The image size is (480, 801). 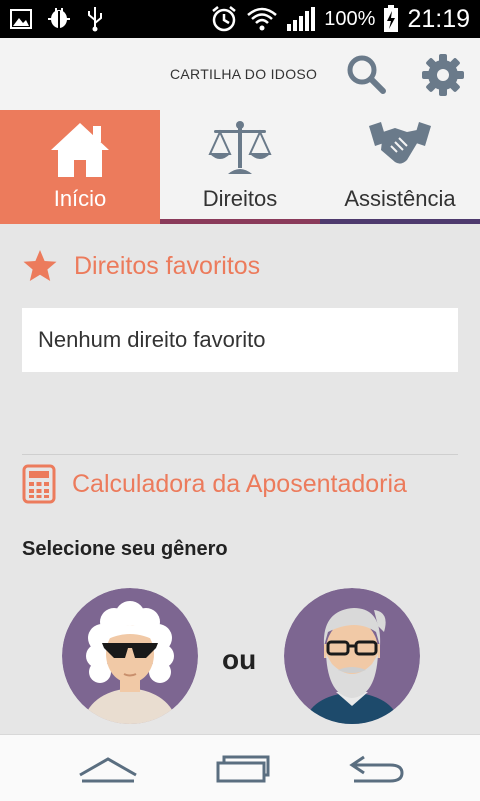 I want to click on favorites-header: Direitos favoritos, so click(x=141, y=266).